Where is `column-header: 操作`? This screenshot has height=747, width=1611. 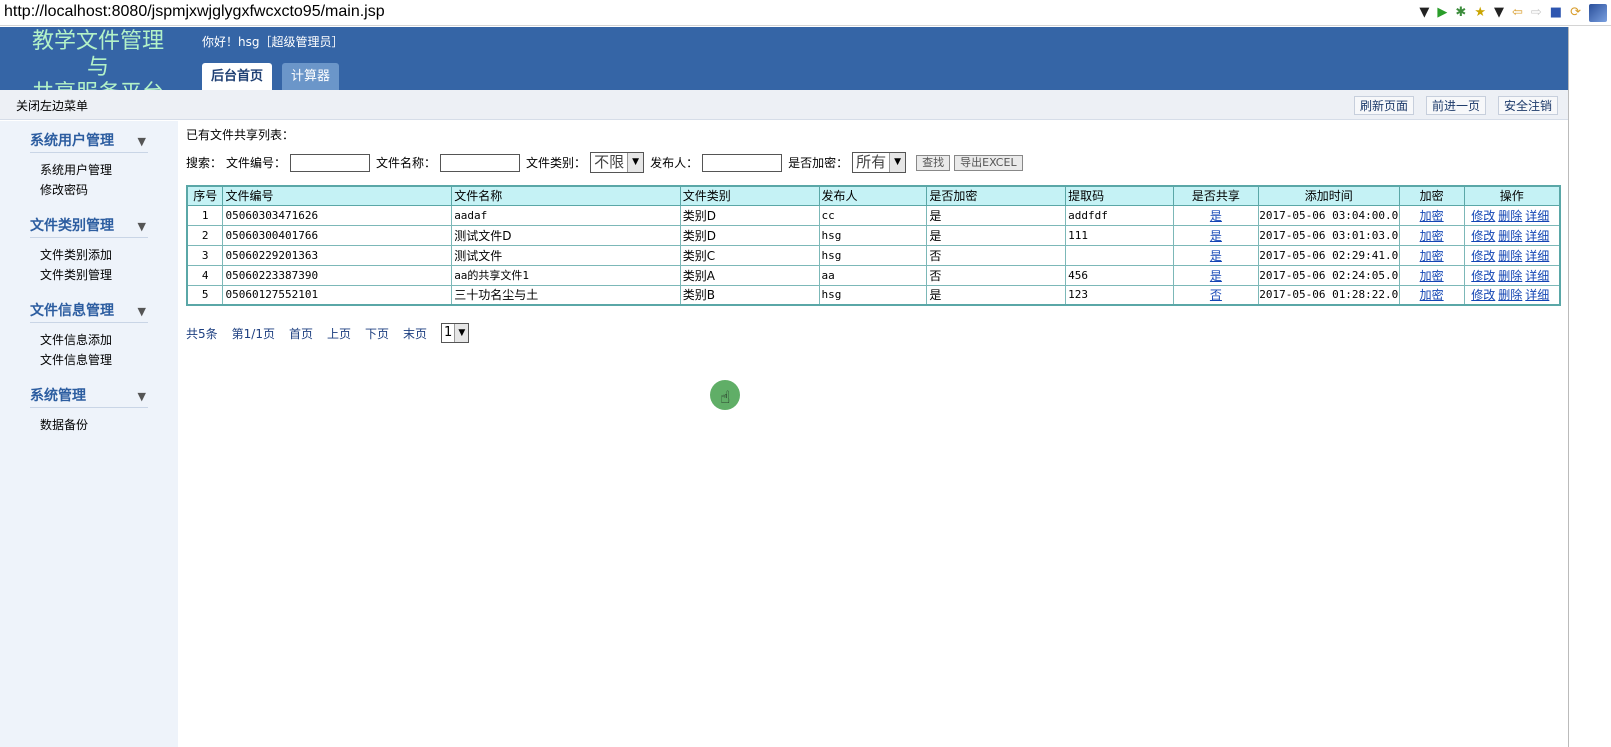 column-header: 操作 is located at coordinates (1512, 195).